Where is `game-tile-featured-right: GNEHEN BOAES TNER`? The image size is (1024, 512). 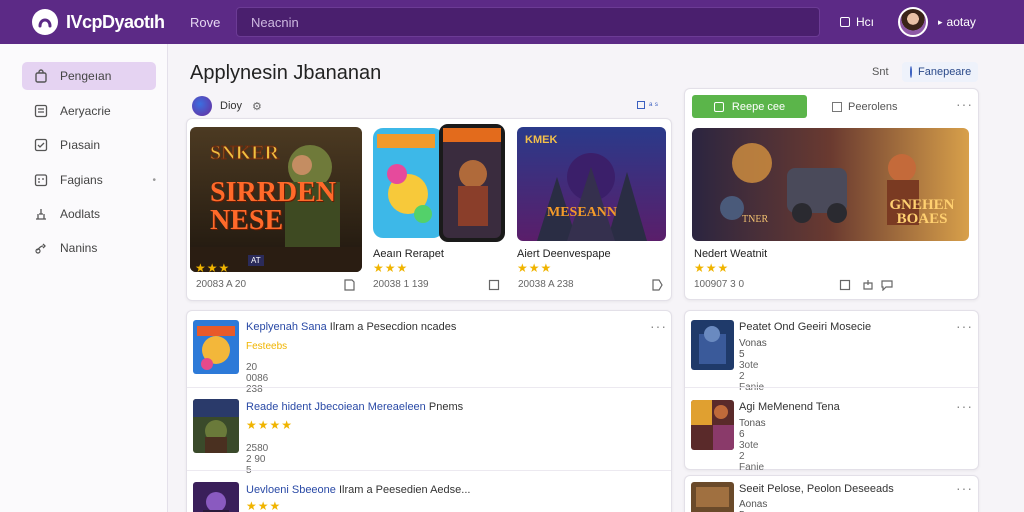
game-tile-featured-right: GNEHEN BOAES TNER is located at coordinates (830, 184).